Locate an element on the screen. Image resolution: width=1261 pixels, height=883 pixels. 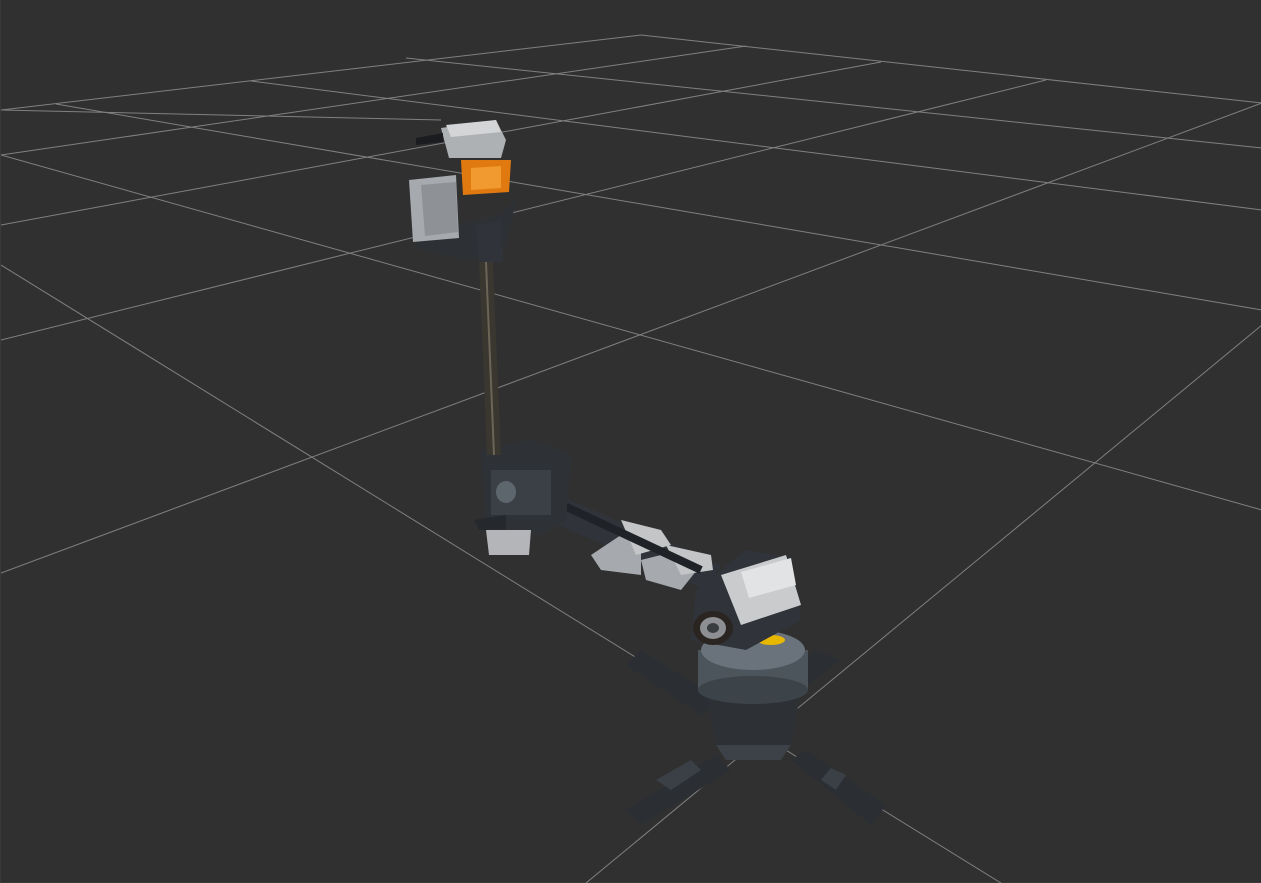
robot-upper-rod is located at coordinates (490, 358).